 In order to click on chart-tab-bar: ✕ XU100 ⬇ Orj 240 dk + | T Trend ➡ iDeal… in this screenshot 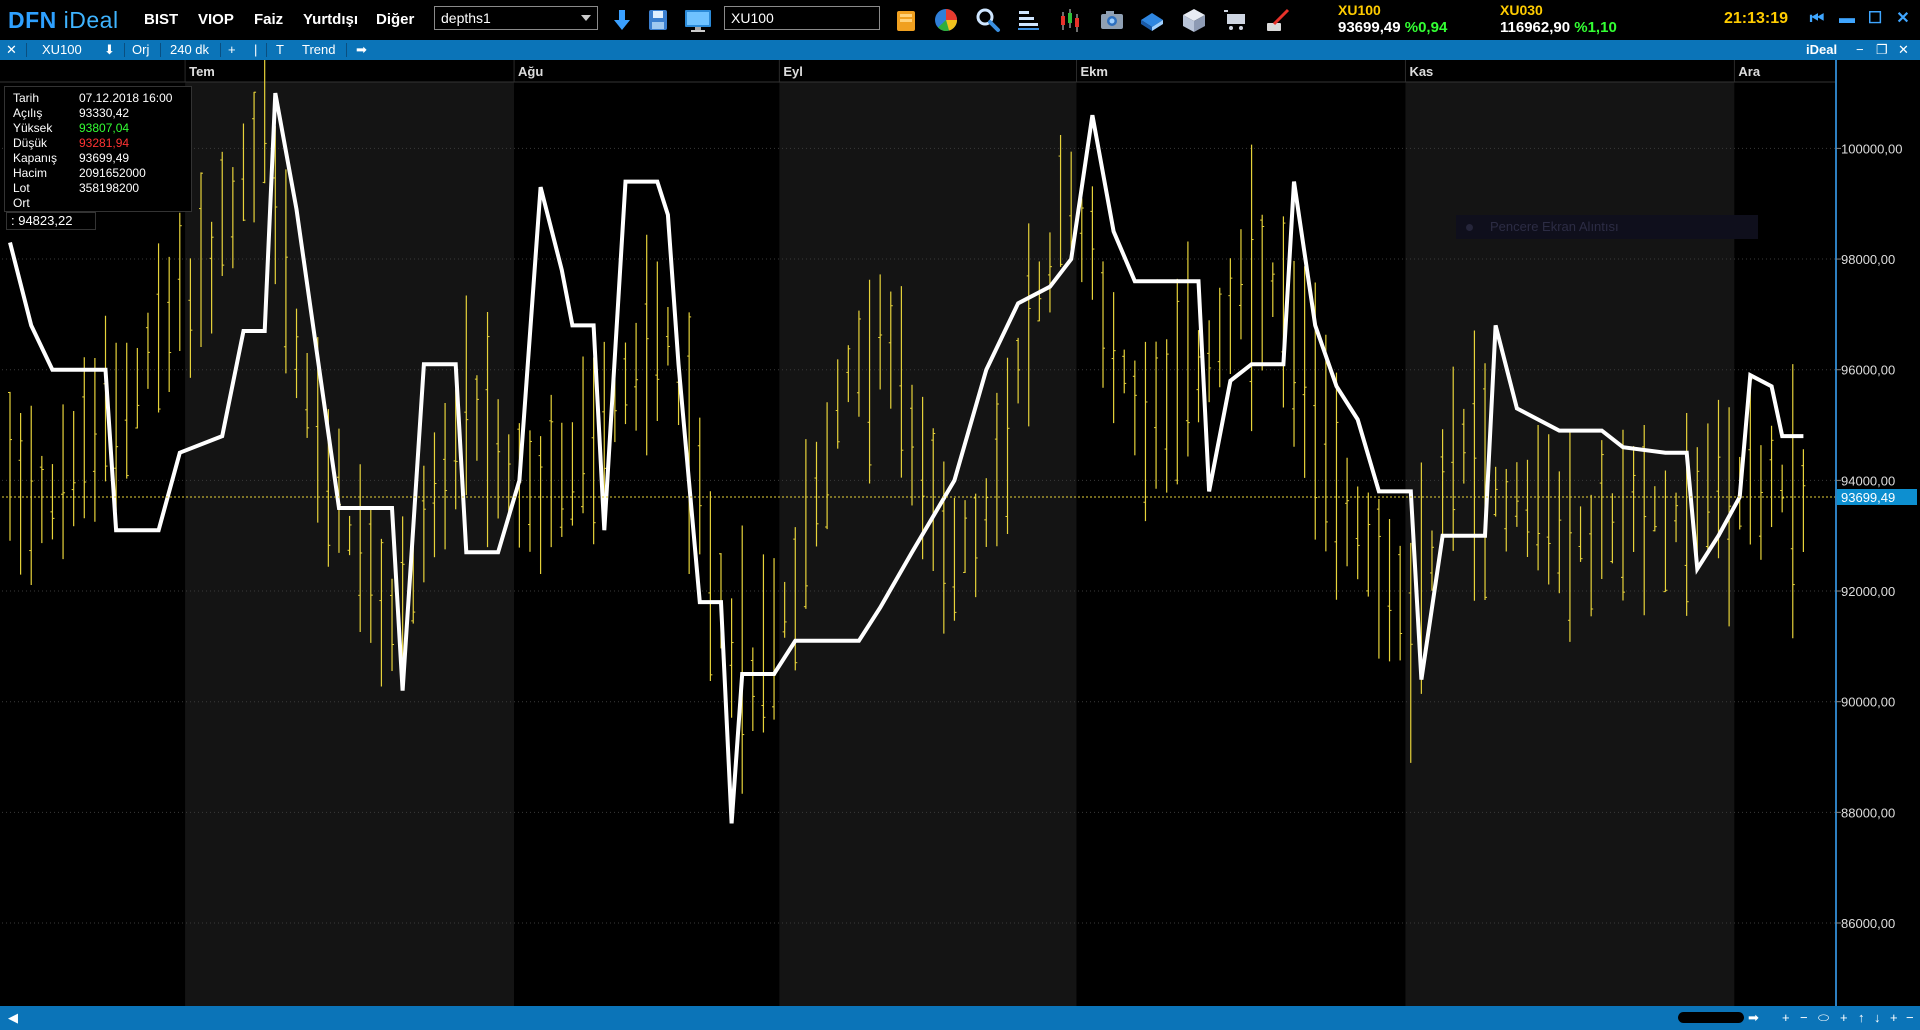, I will do `click(960, 50)`.